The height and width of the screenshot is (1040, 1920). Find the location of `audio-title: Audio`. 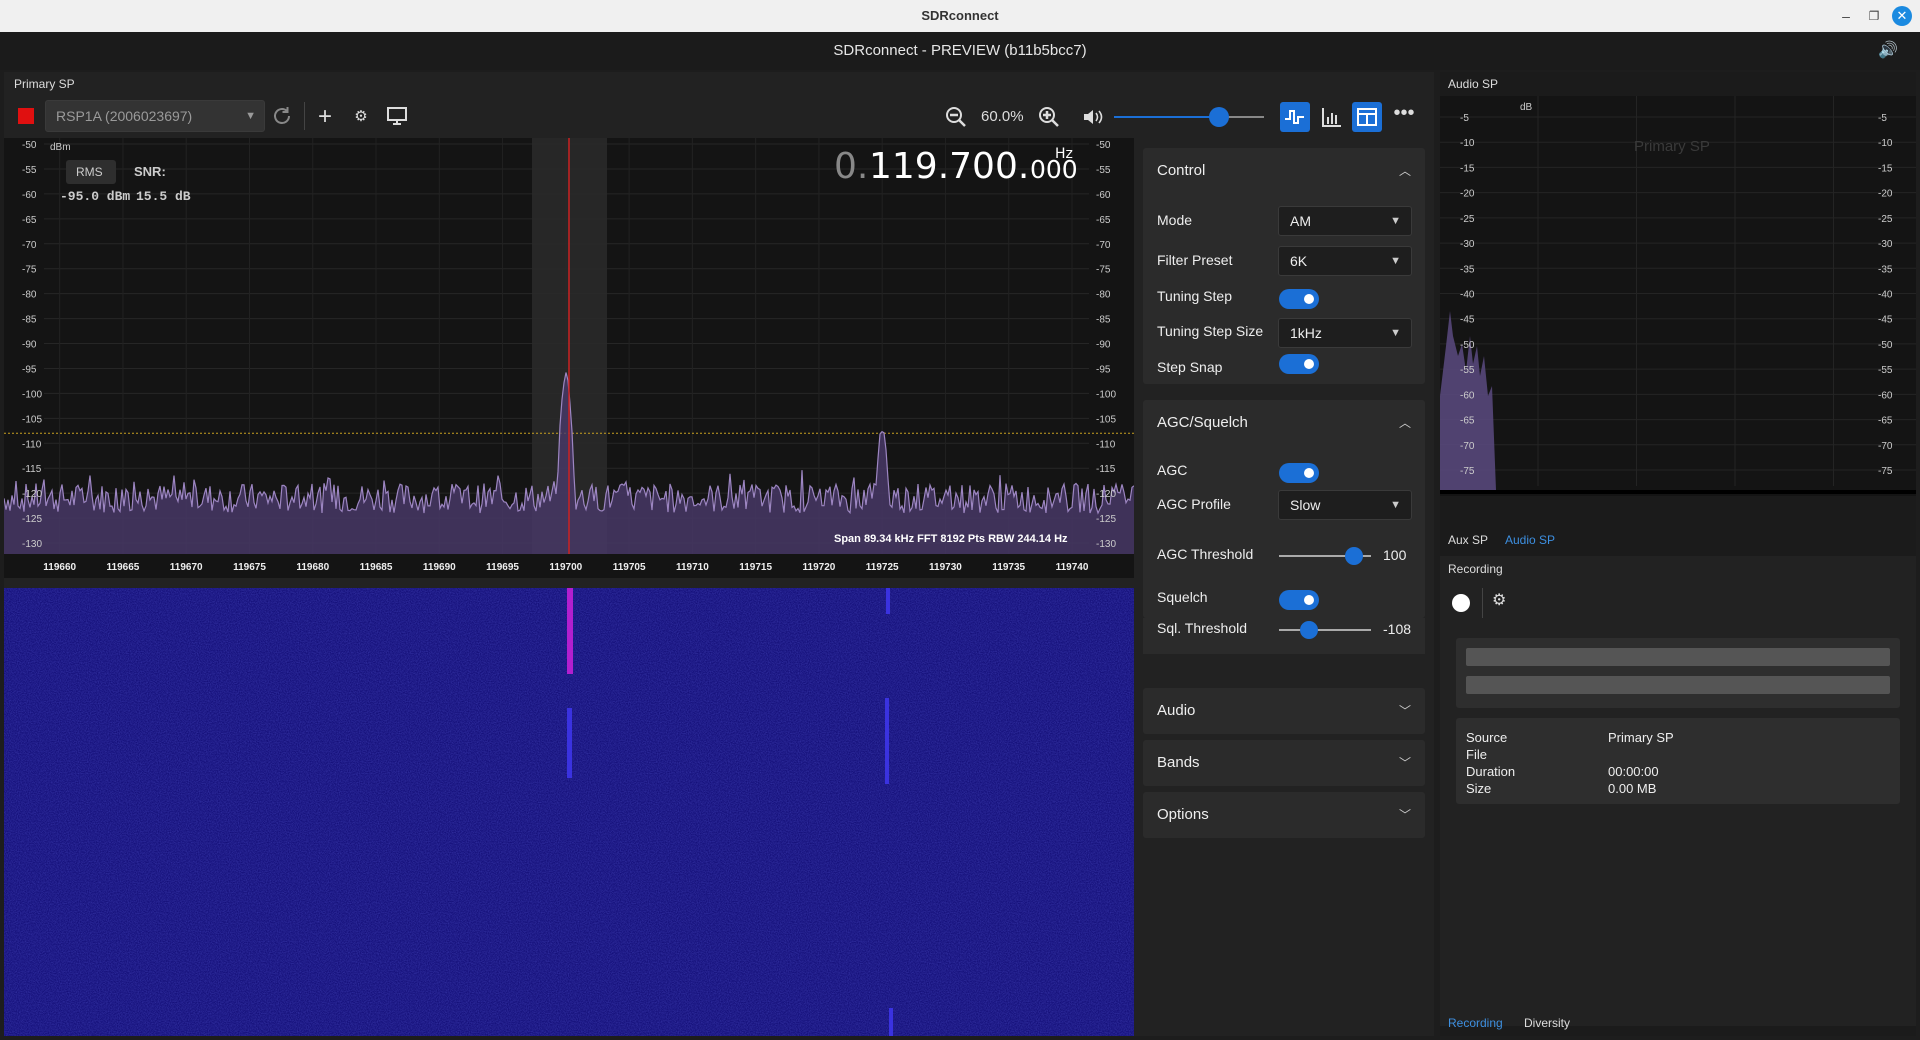

audio-title: Audio is located at coordinates (1176, 710).